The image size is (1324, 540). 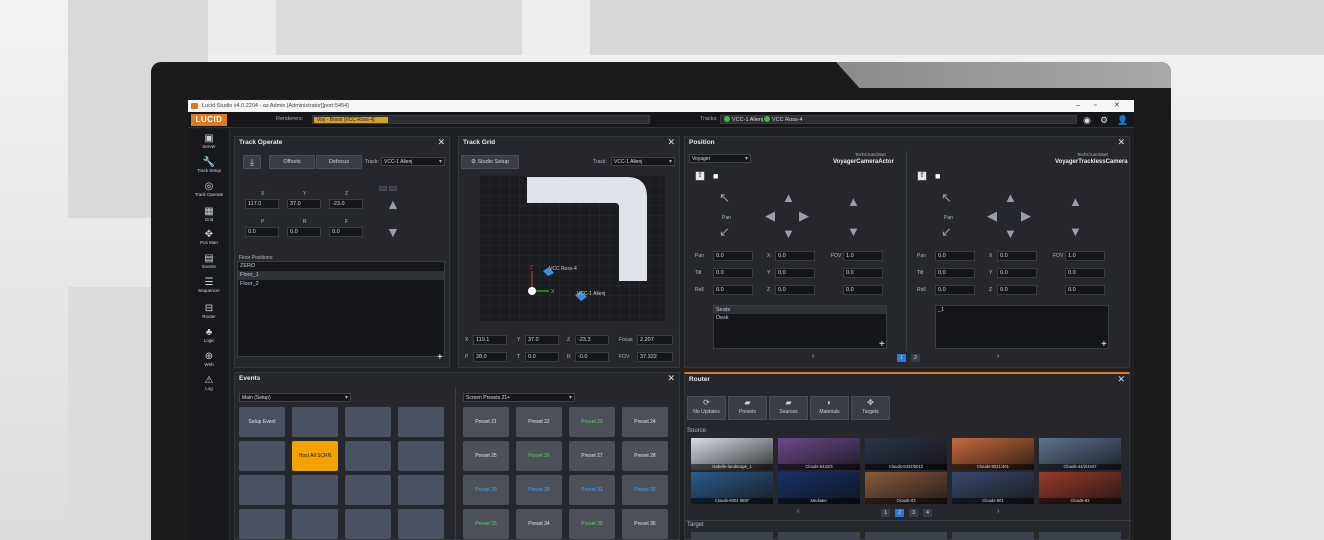 I want to click on preset-button: Preset 26, so click(x=539, y=456).